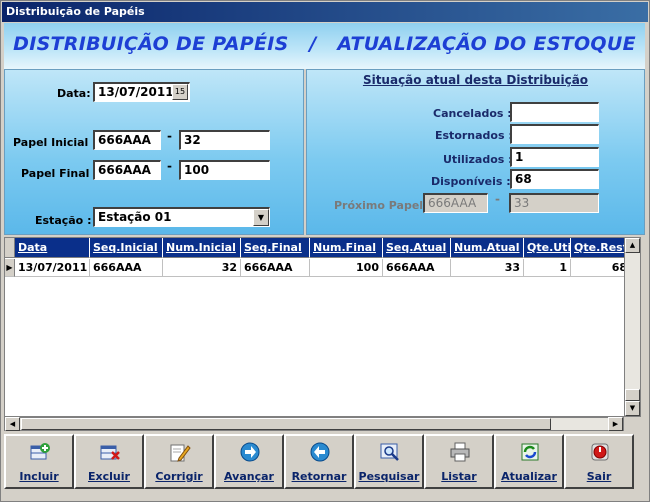 The image size is (650, 502). Describe the element at coordinates (286, 424) in the screenshot. I see `horizontal-scroll-thumb` at that location.